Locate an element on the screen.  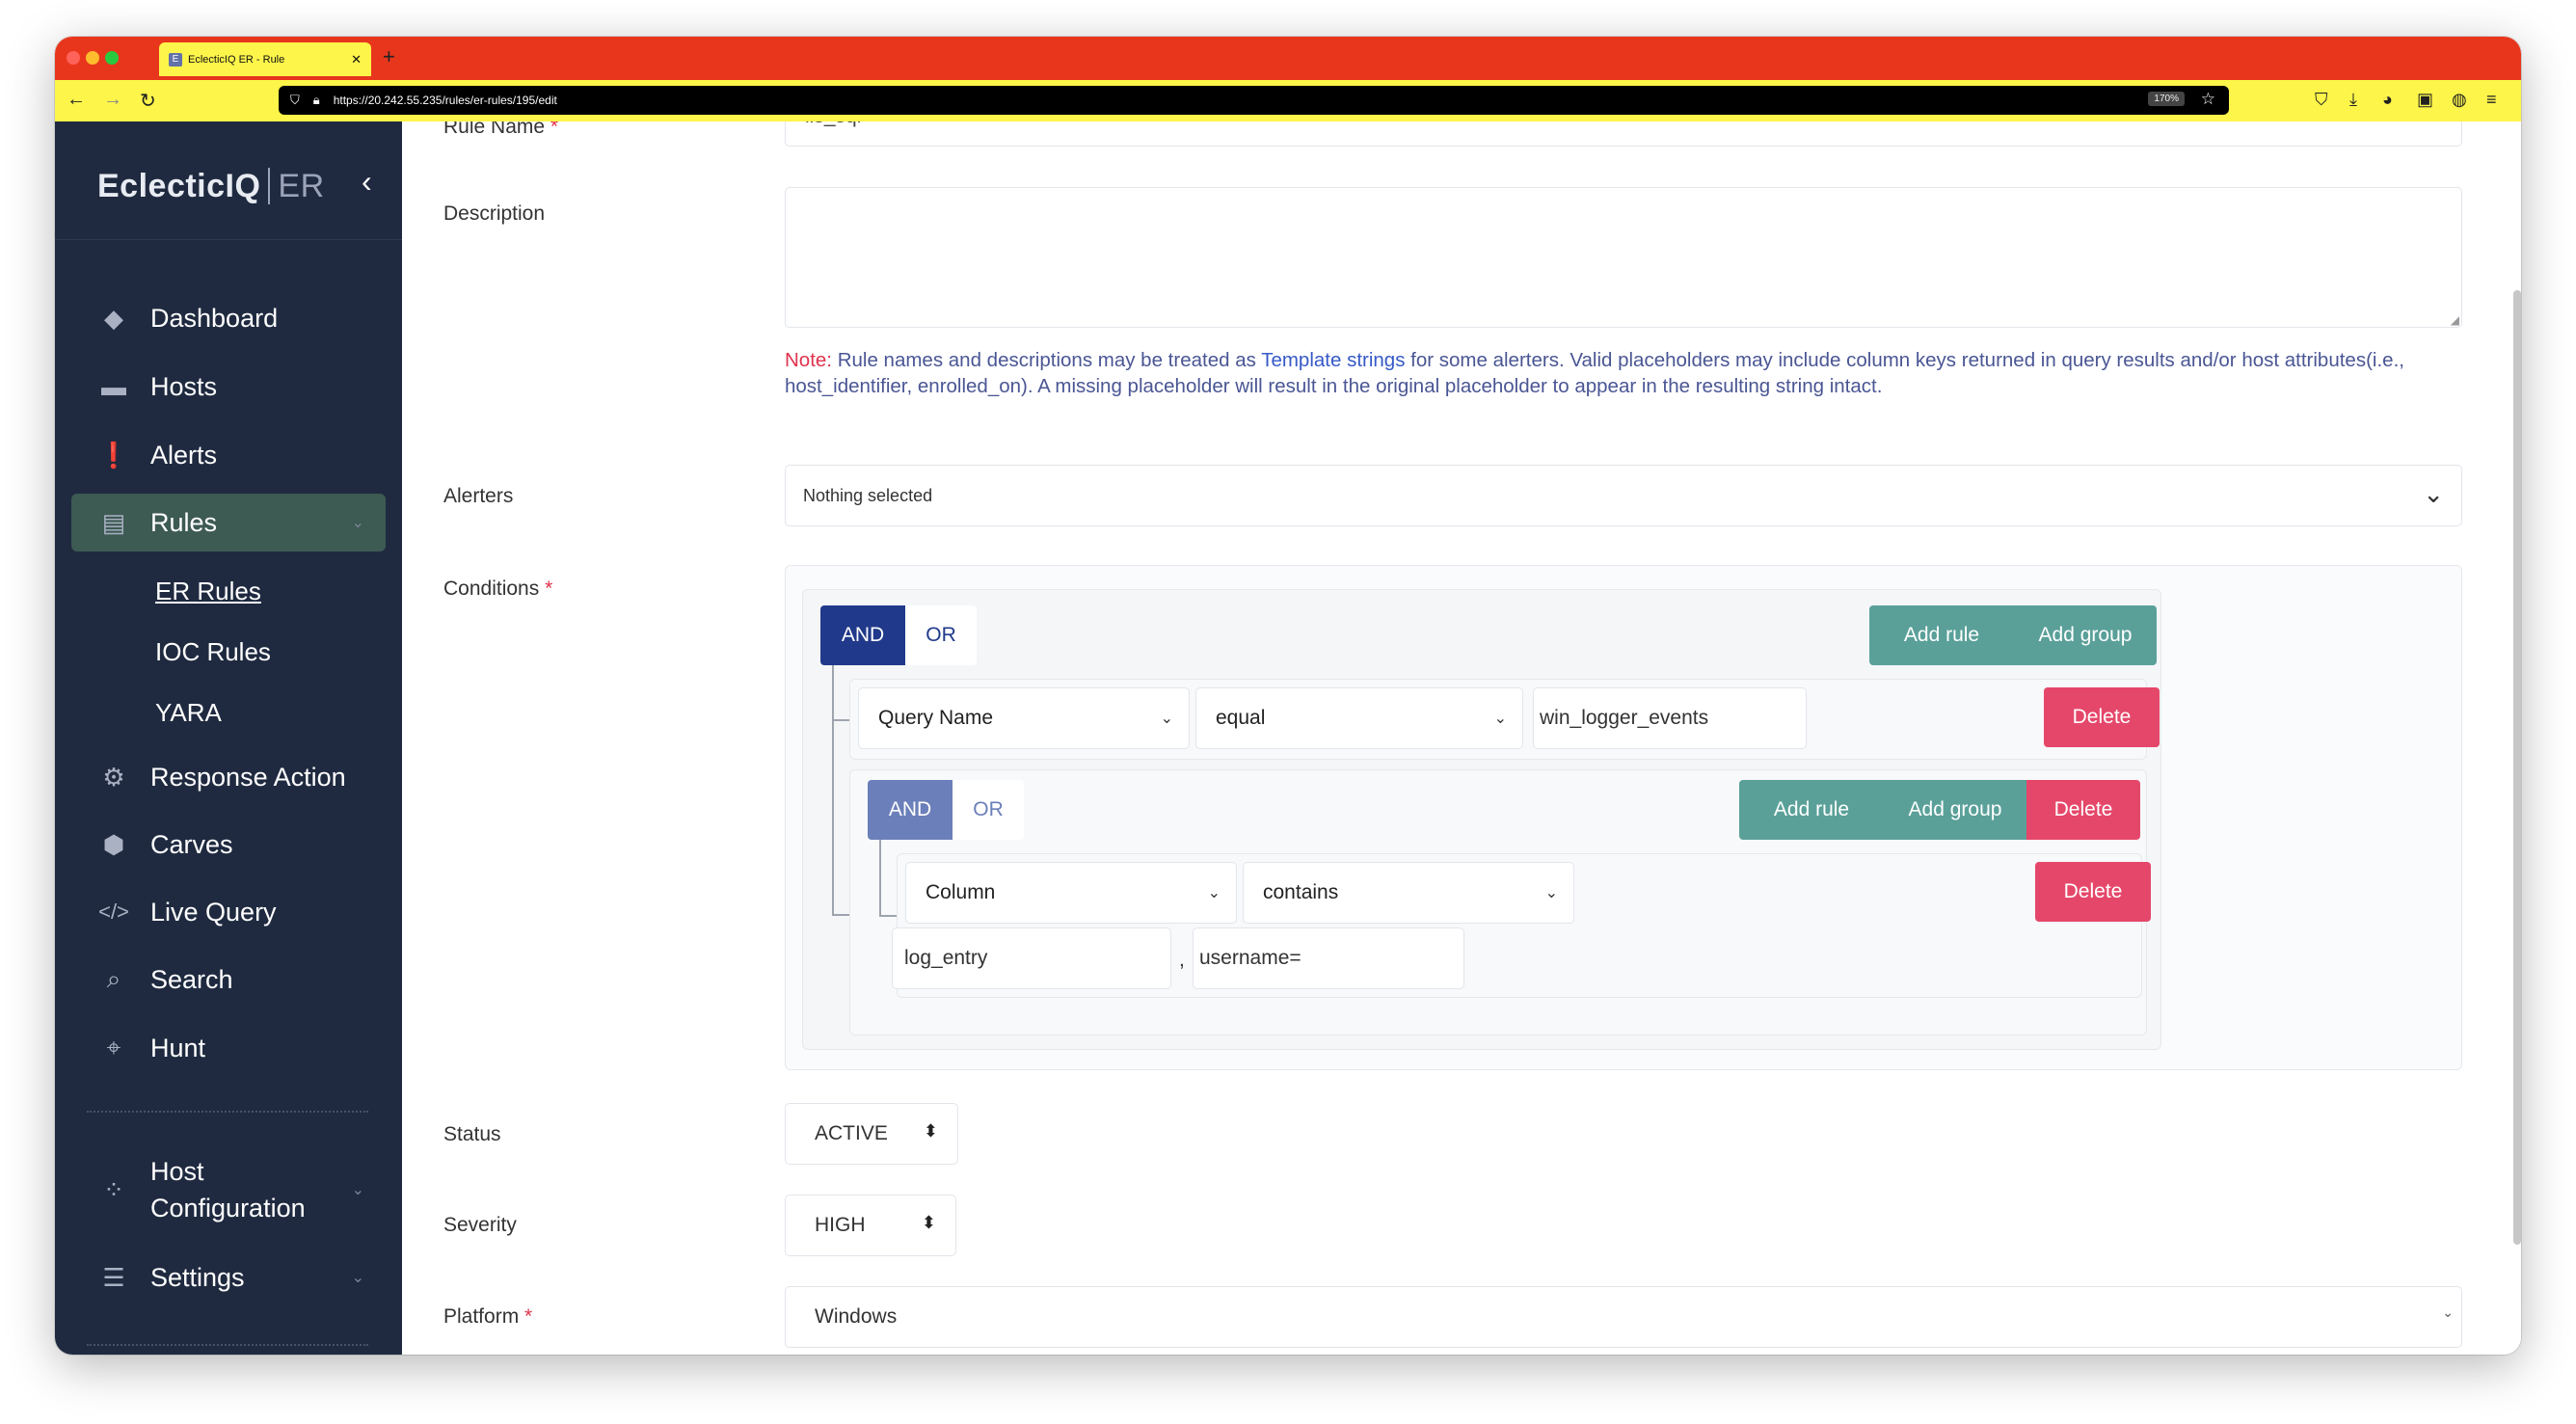
sidebar-divider is located at coordinates (228, 1112).